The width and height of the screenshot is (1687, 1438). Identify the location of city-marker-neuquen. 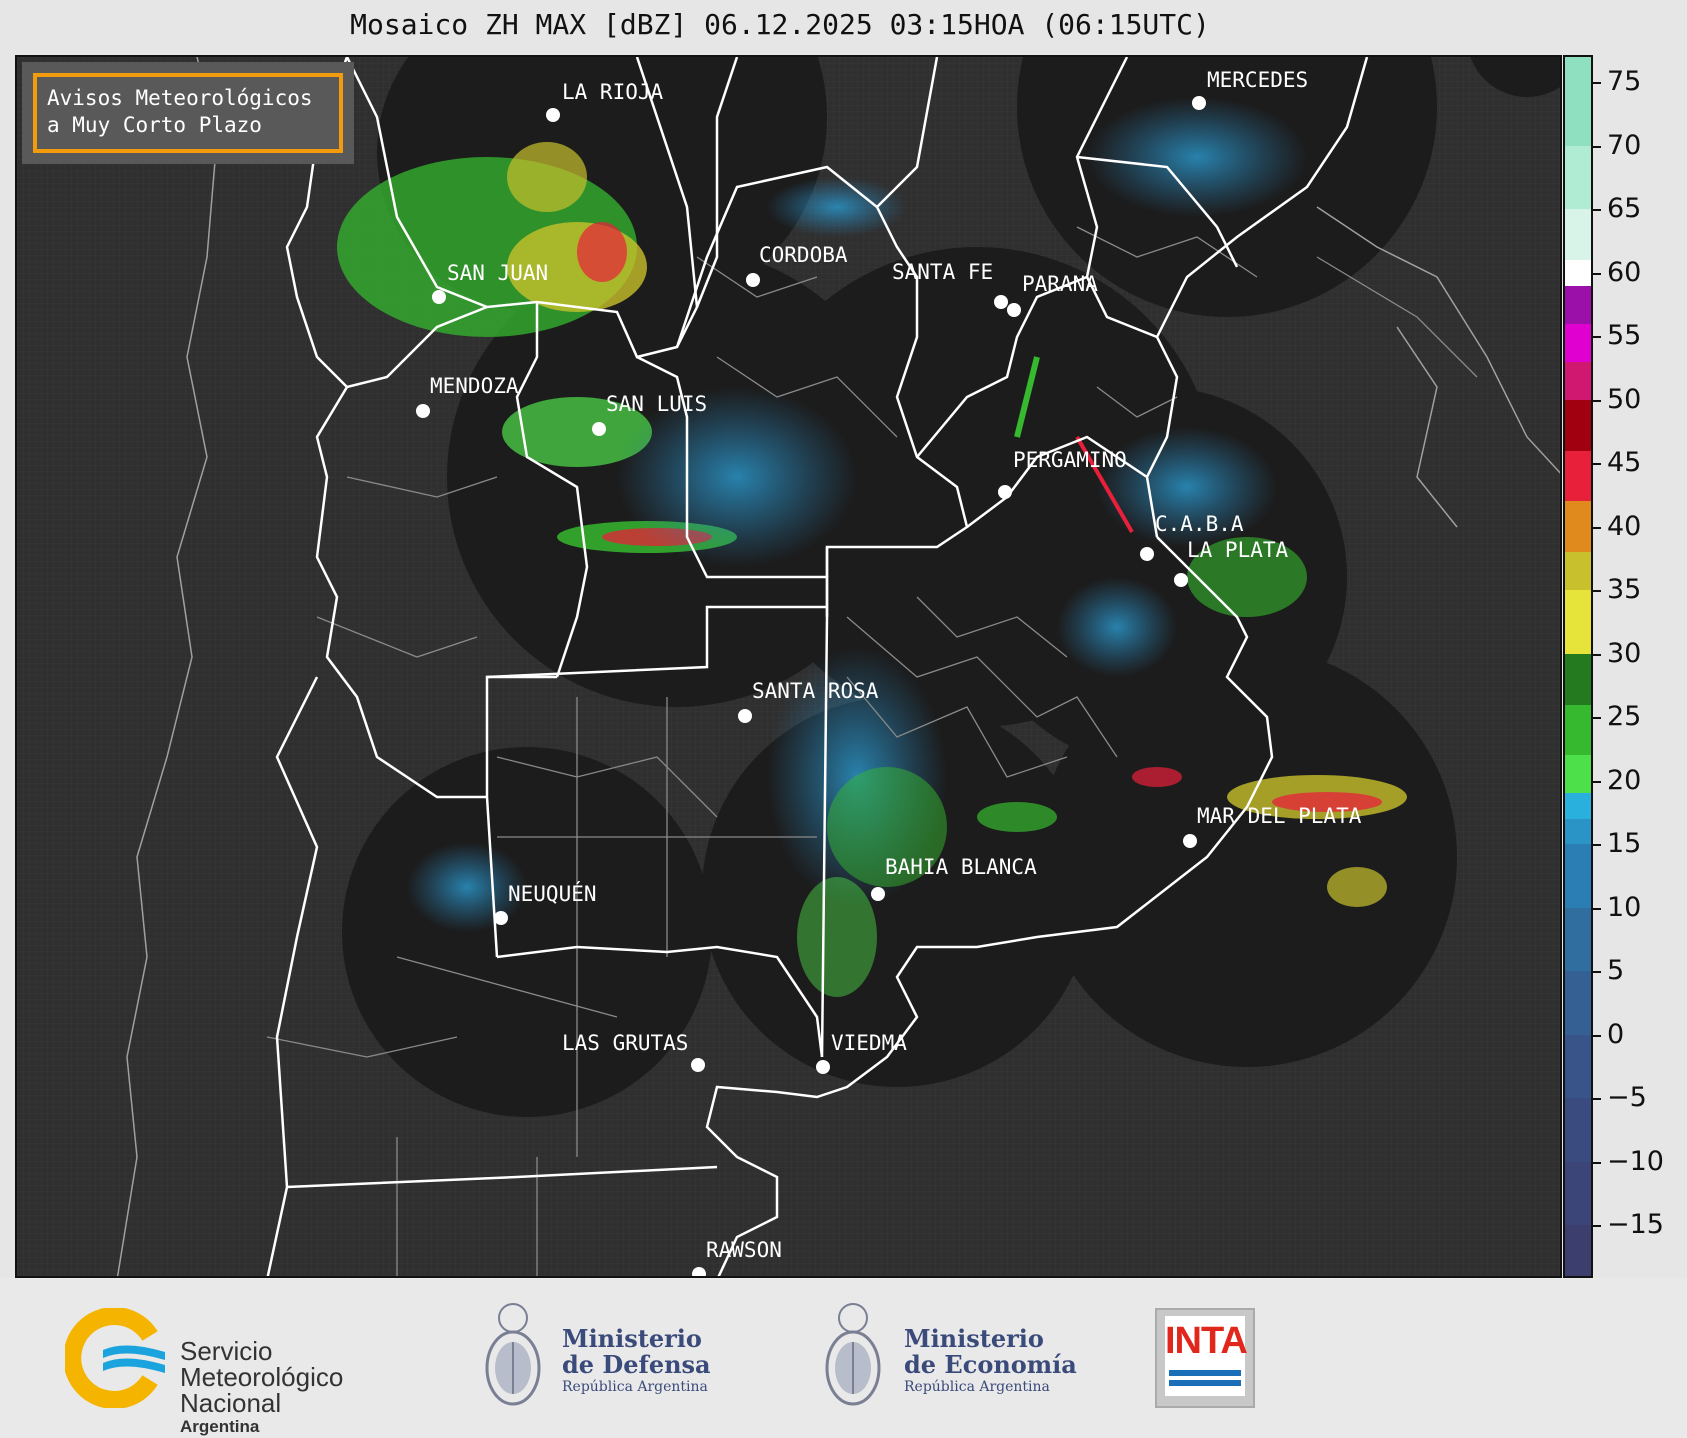
(501, 918).